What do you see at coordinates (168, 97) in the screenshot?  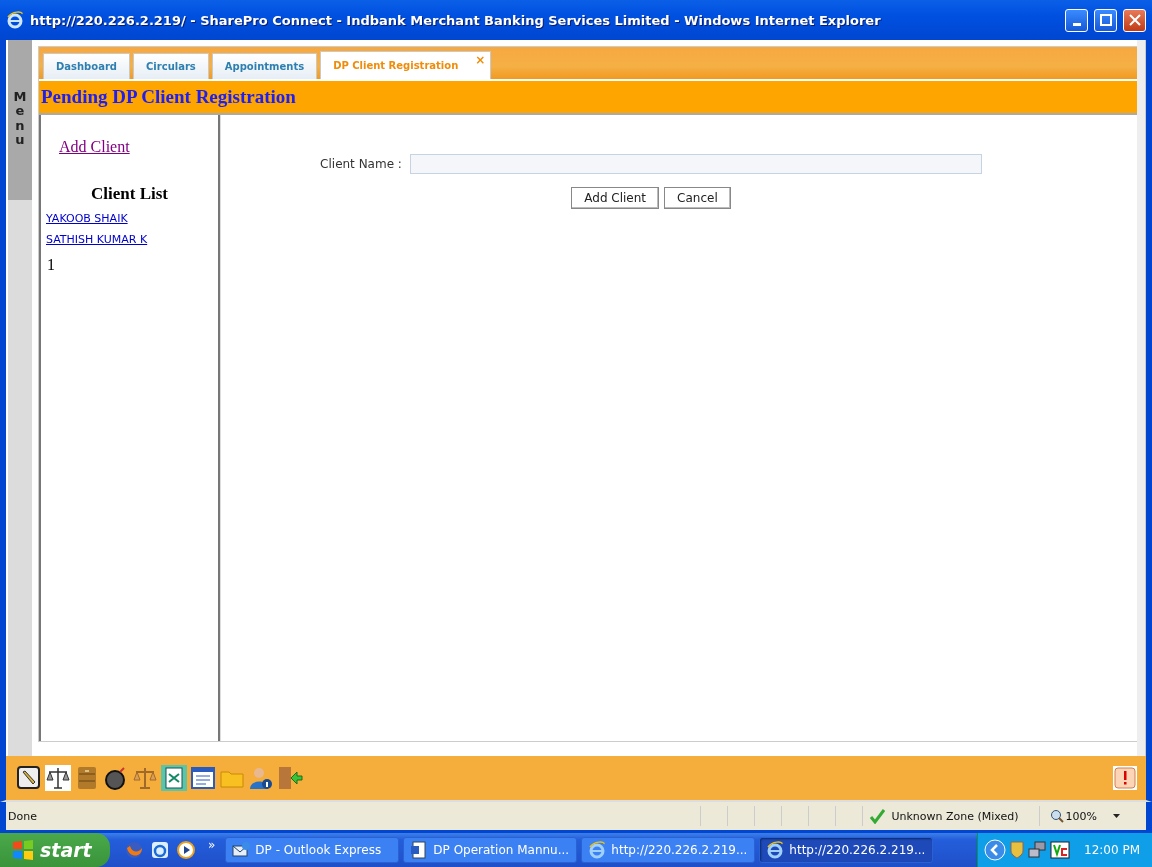 I see `page-title: Pending DP Client Registration` at bounding box center [168, 97].